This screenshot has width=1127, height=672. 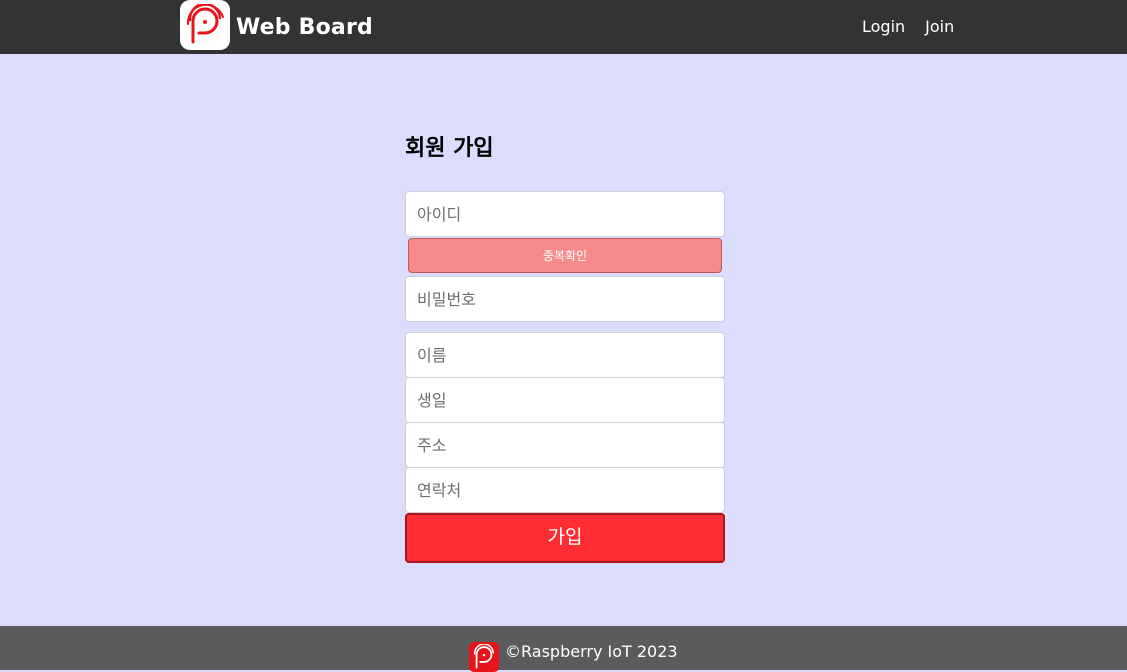 I want to click on phone-input, so click(x=565, y=490).